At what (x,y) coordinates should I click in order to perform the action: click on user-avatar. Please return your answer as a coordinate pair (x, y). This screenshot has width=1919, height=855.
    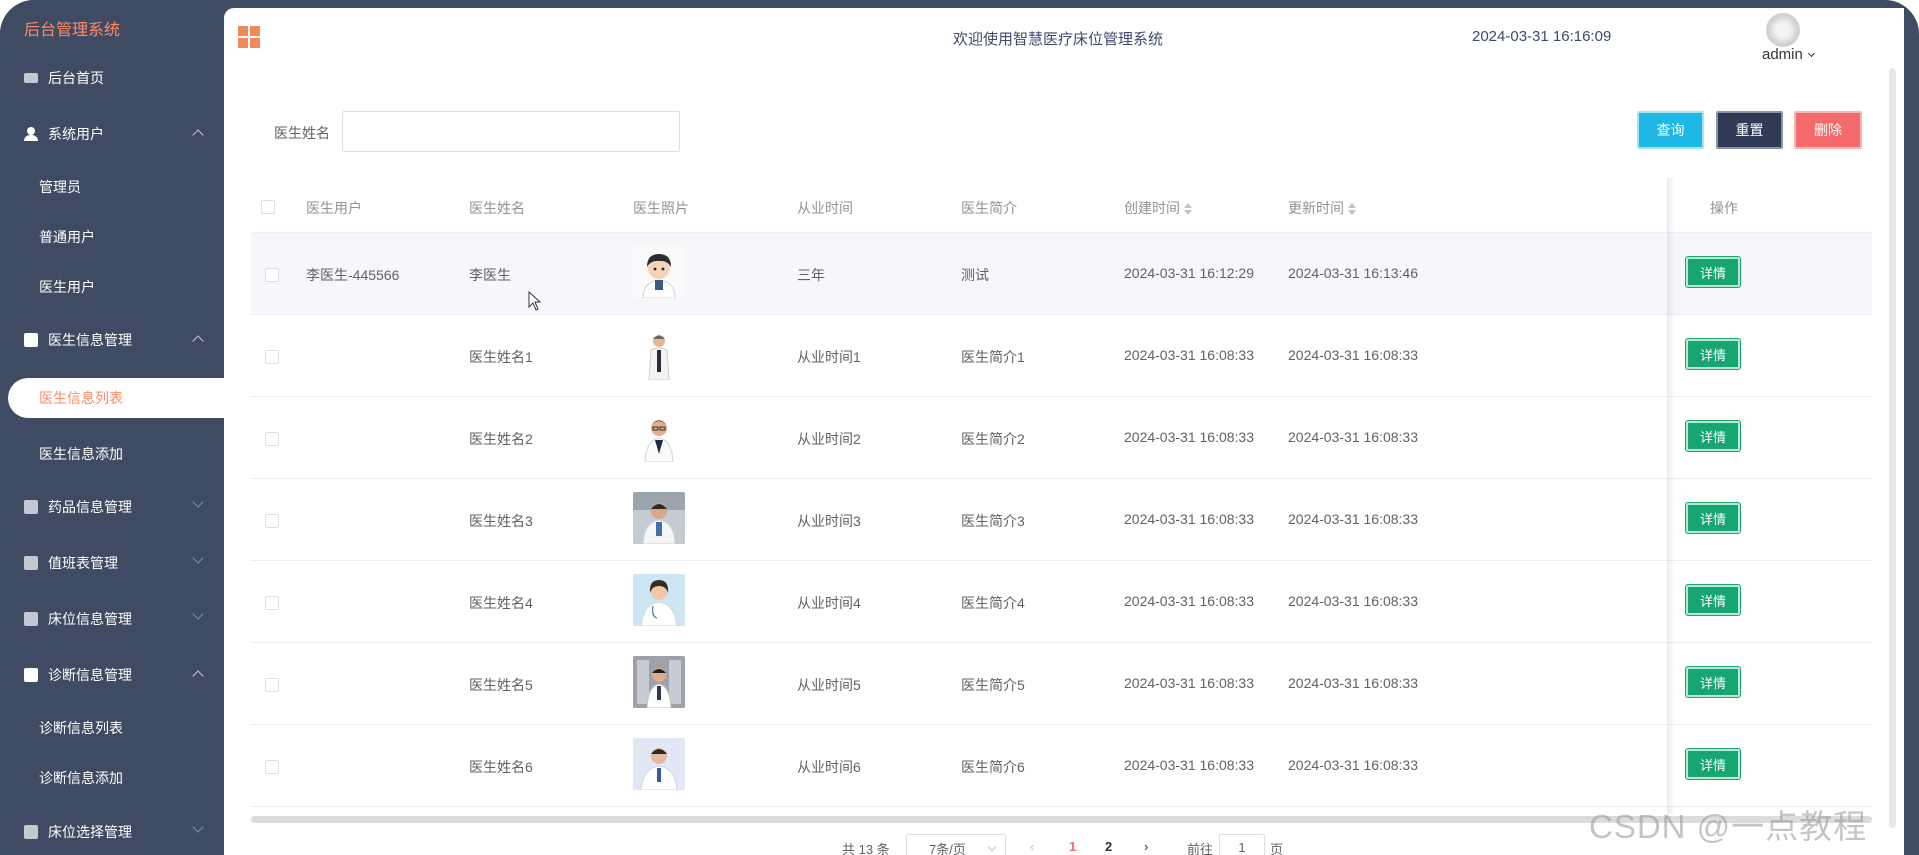
    Looking at the image, I should click on (1783, 30).